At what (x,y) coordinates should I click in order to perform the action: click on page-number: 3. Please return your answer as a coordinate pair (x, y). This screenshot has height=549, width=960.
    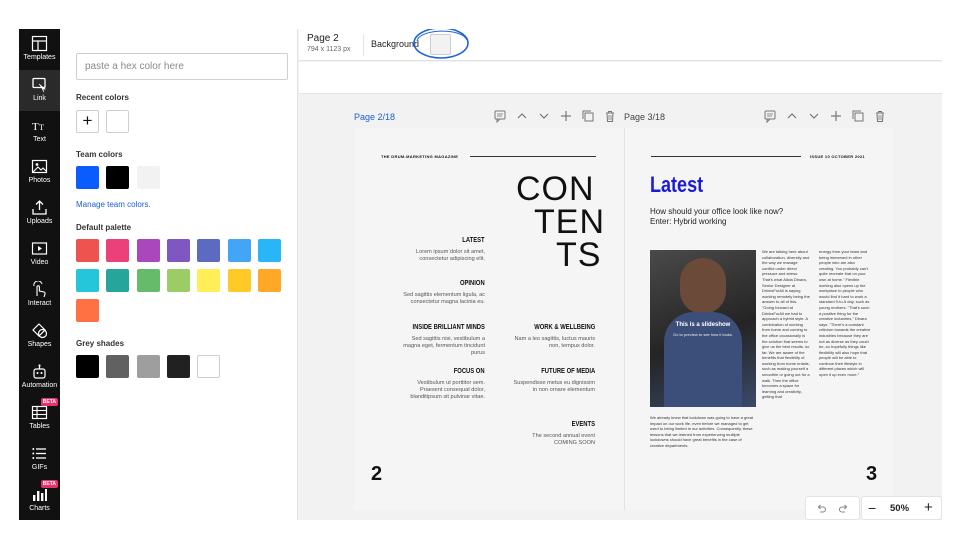
    Looking at the image, I should click on (872, 474).